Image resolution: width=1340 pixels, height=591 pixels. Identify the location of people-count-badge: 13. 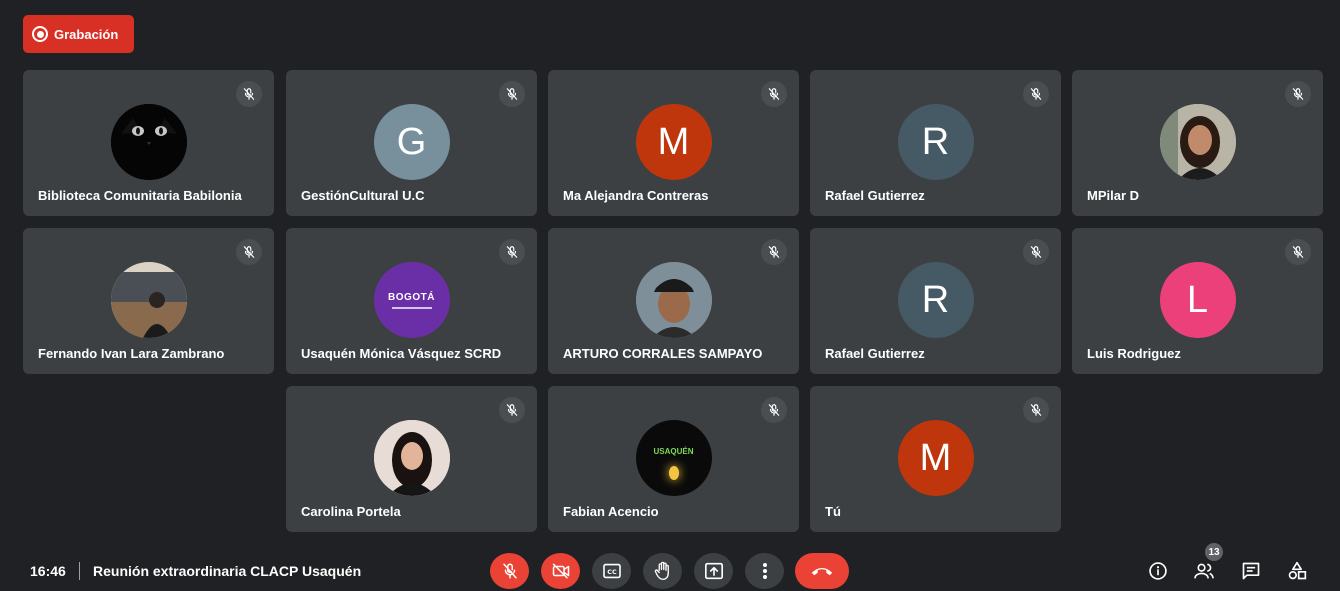
(1214, 552).